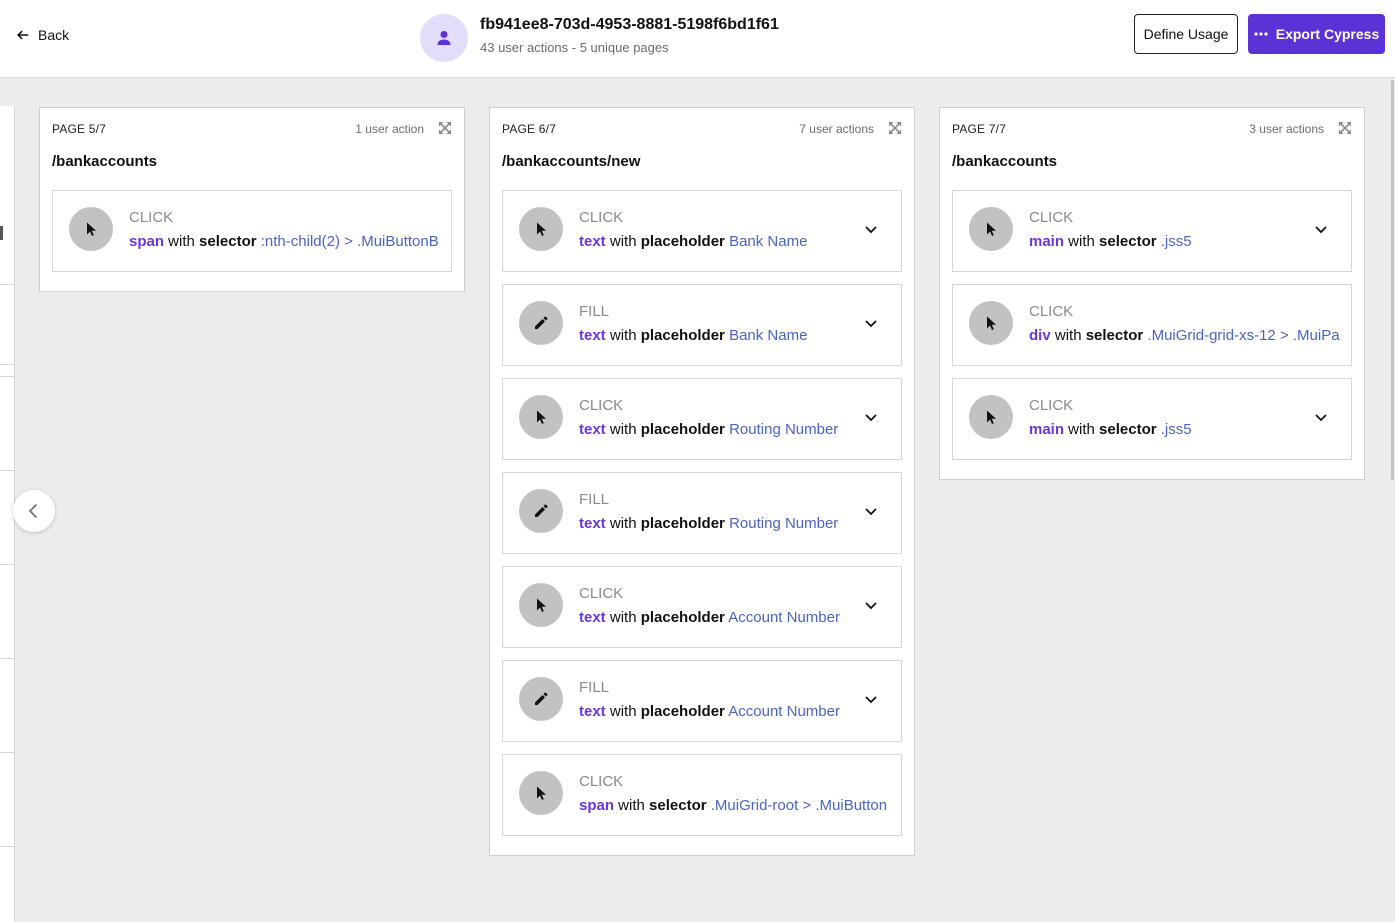  I want to click on back-label: Back, so click(54, 35).